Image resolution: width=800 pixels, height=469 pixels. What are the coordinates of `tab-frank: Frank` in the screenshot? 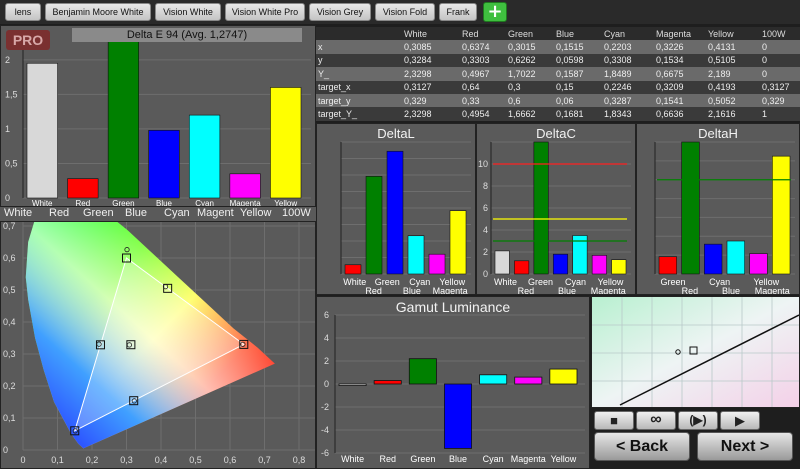 It's located at (458, 12).